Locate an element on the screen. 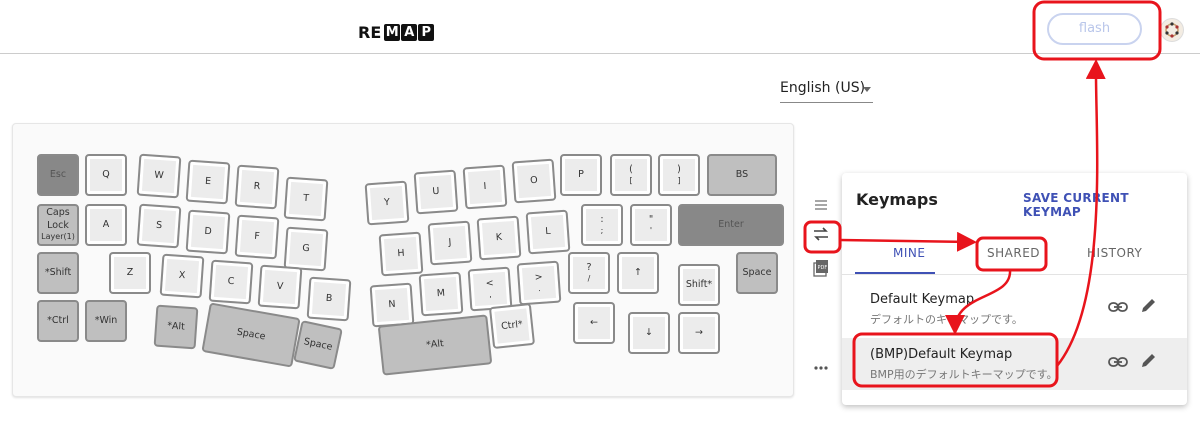  key: D is located at coordinates (208, 232).